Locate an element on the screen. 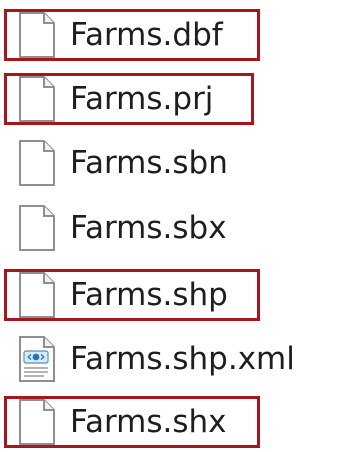  file-item-farms-shp-xml: Farms.shp.xml is located at coordinates (154, 359).